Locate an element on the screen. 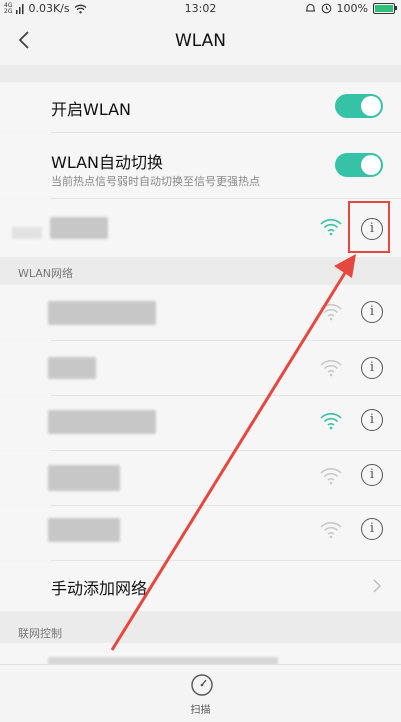  page-title: WLAN is located at coordinates (200, 41).